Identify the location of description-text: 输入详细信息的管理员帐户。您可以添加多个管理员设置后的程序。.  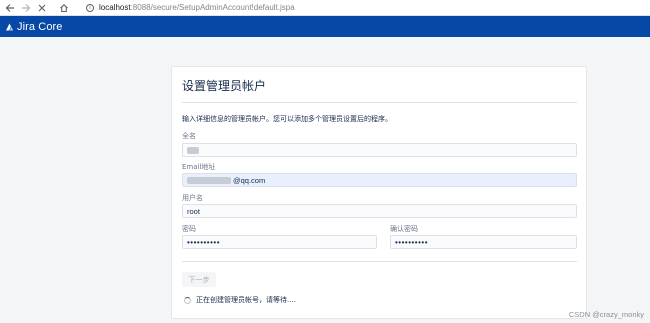
(287, 119).